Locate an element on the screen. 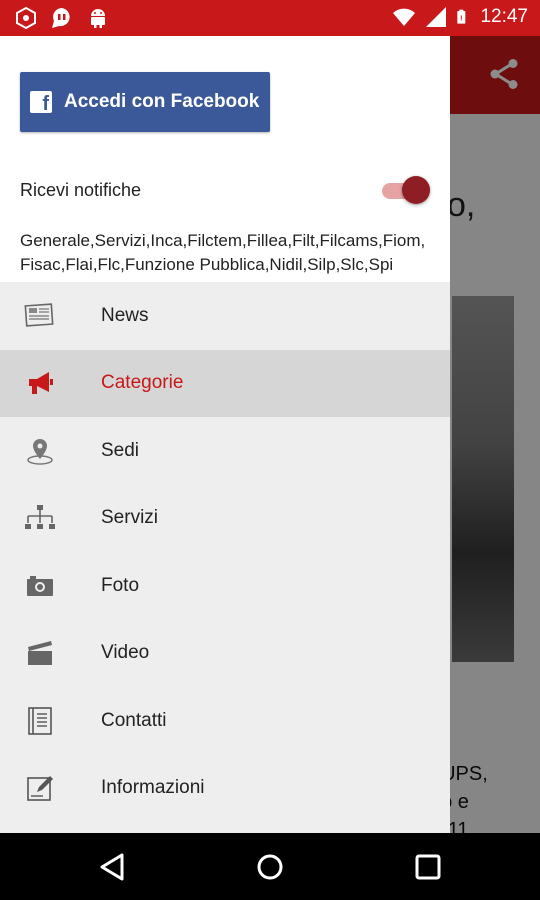 The height and width of the screenshot is (900, 540). menu-item-categorie: Categorie is located at coordinates (225, 383).